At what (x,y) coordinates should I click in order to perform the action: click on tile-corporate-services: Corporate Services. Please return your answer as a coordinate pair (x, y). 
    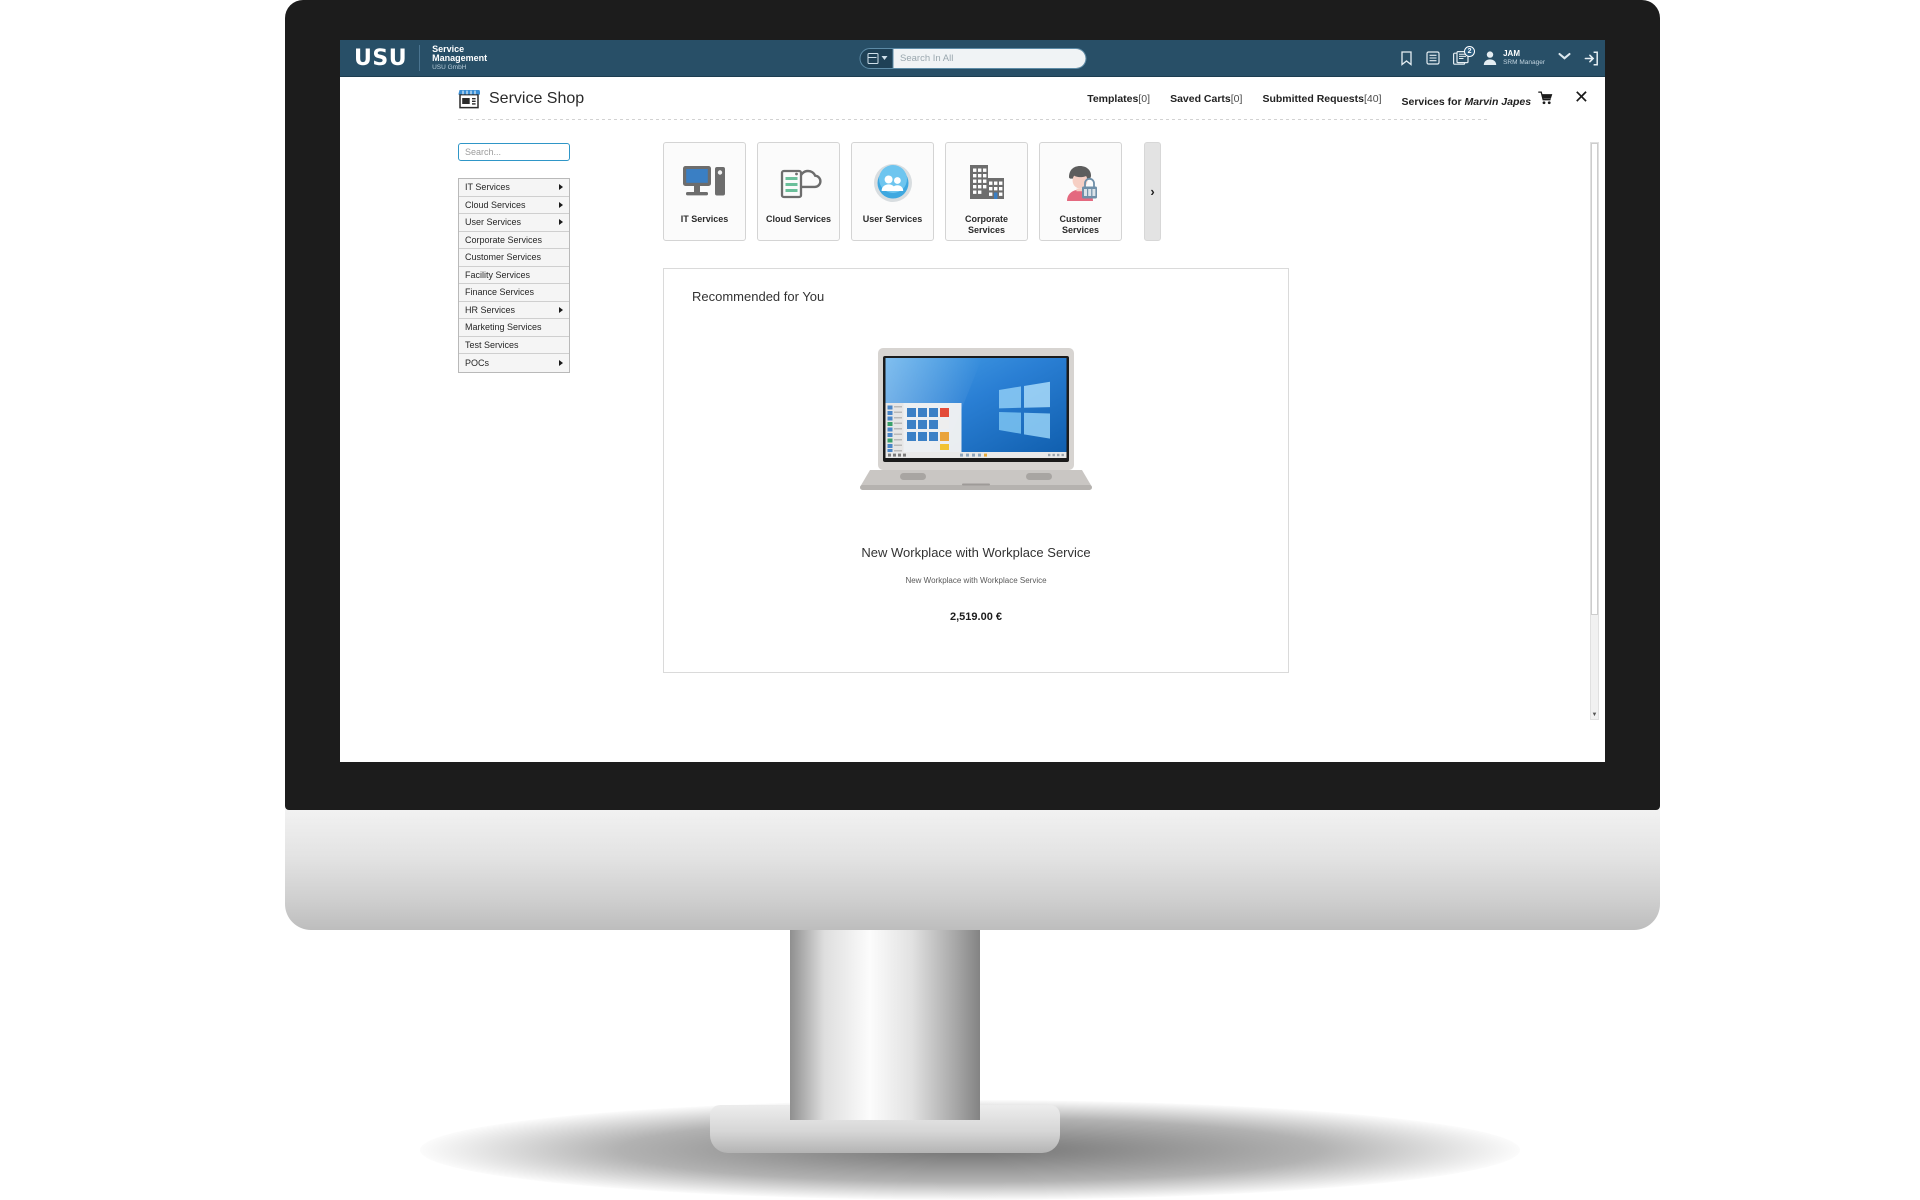
    Looking at the image, I should click on (986, 191).